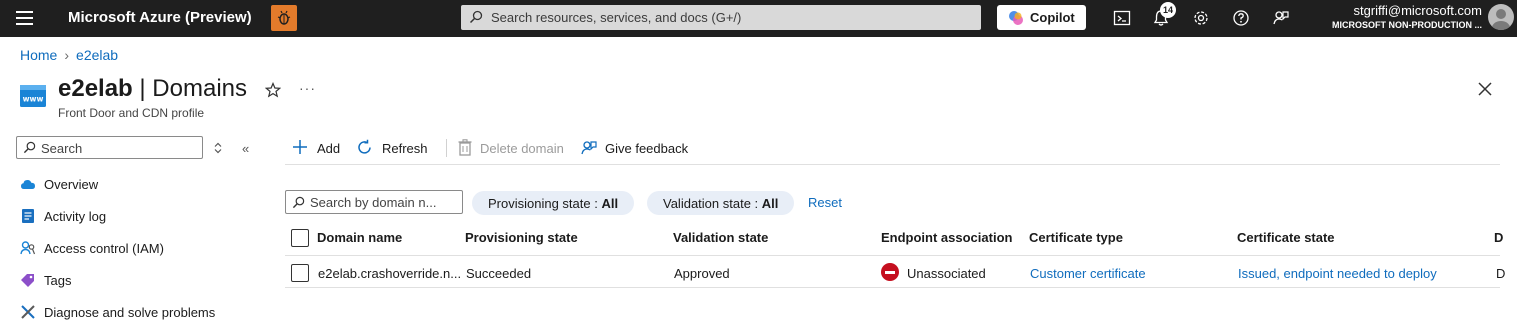  Describe the element at coordinates (446, 148) in the screenshot. I see `toolbar-divider` at that location.